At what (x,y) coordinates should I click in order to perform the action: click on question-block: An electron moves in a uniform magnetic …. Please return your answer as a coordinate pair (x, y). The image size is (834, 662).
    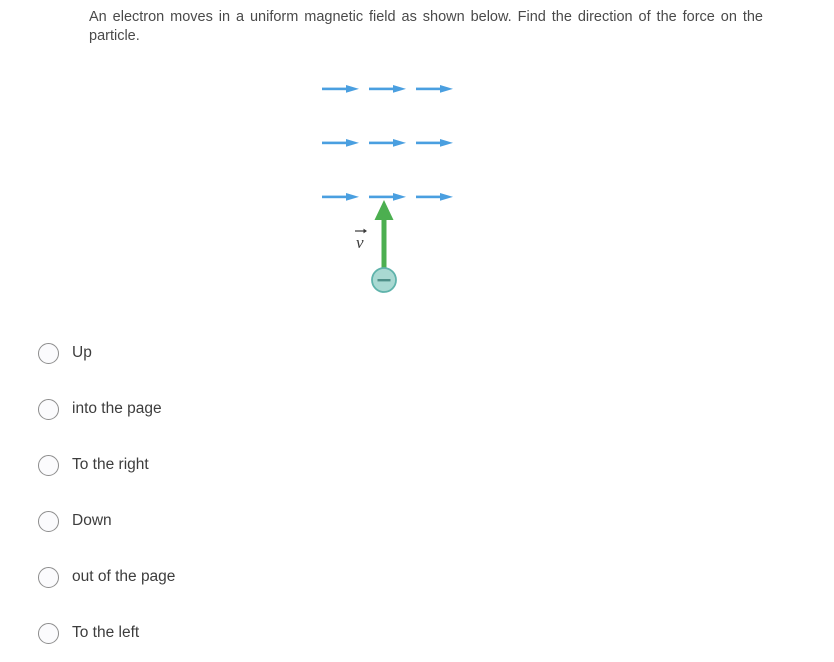
    Looking at the image, I should click on (426, 27).